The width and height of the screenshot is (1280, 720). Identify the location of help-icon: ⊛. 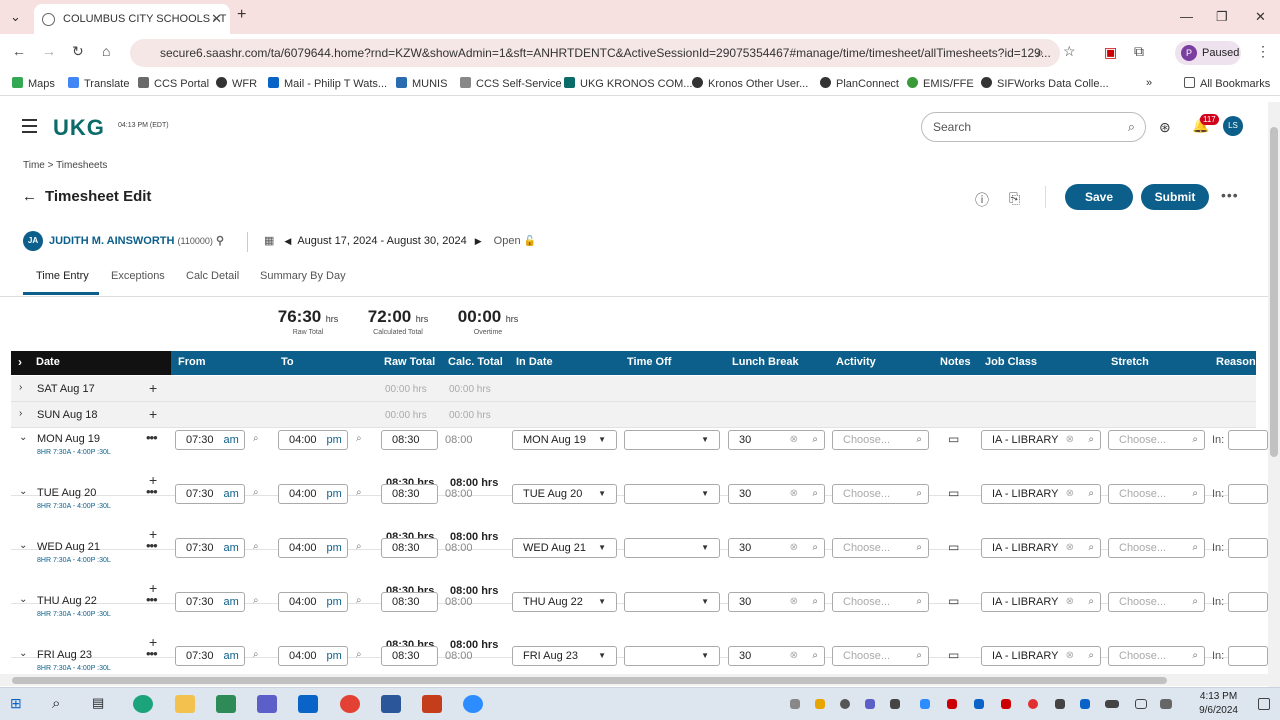
(1165, 127).